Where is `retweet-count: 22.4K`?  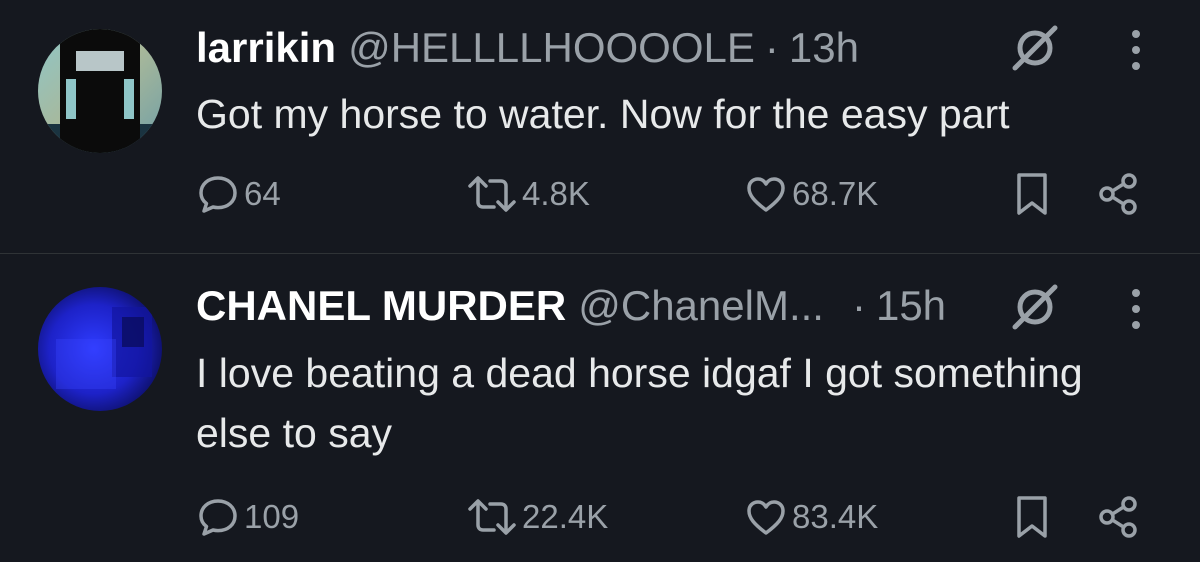
retweet-count: 22.4K is located at coordinates (565, 516).